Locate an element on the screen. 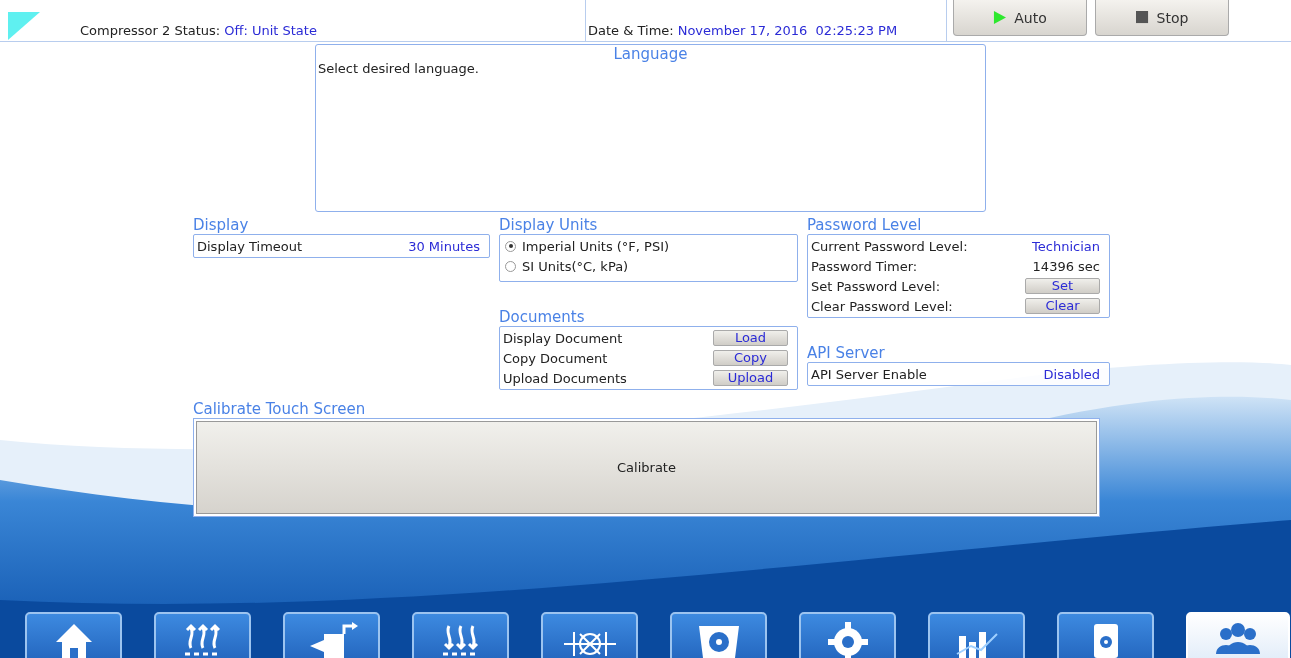 Image resolution: width=1291 pixels, height=658 pixels. action-button: Copy is located at coordinates (750, 358).